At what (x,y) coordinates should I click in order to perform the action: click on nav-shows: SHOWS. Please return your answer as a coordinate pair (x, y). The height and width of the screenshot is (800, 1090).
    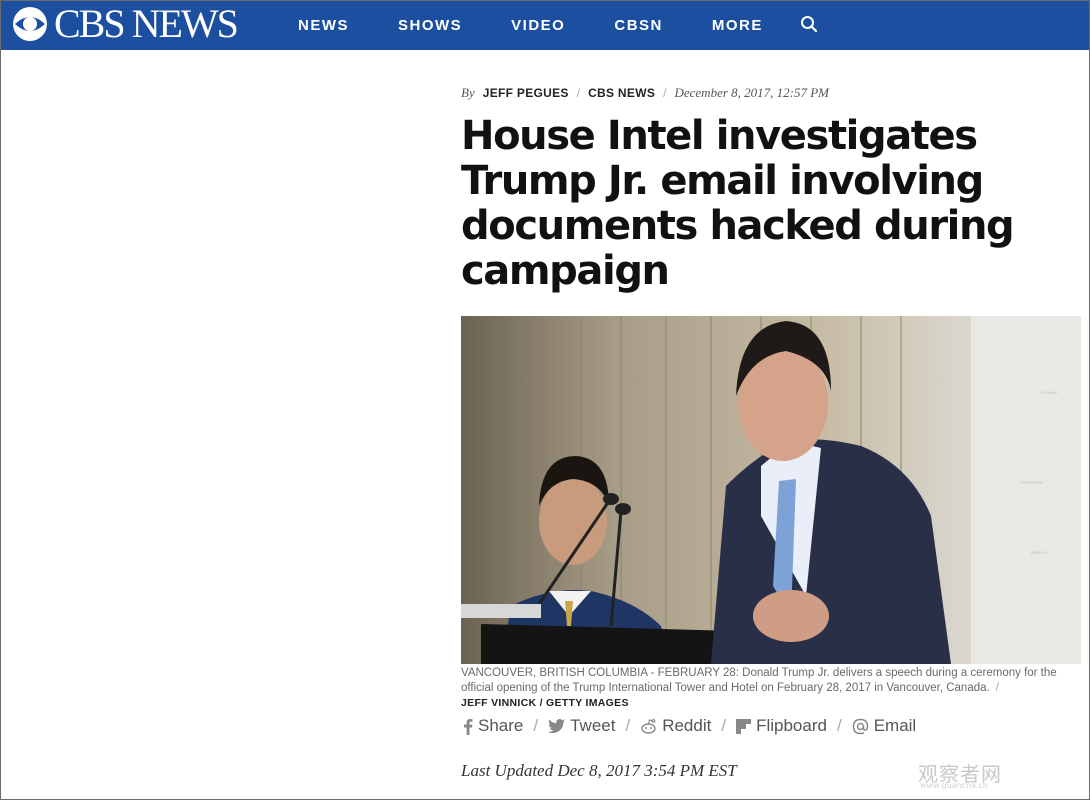
    Looking at the image, I should click on (430, 25).